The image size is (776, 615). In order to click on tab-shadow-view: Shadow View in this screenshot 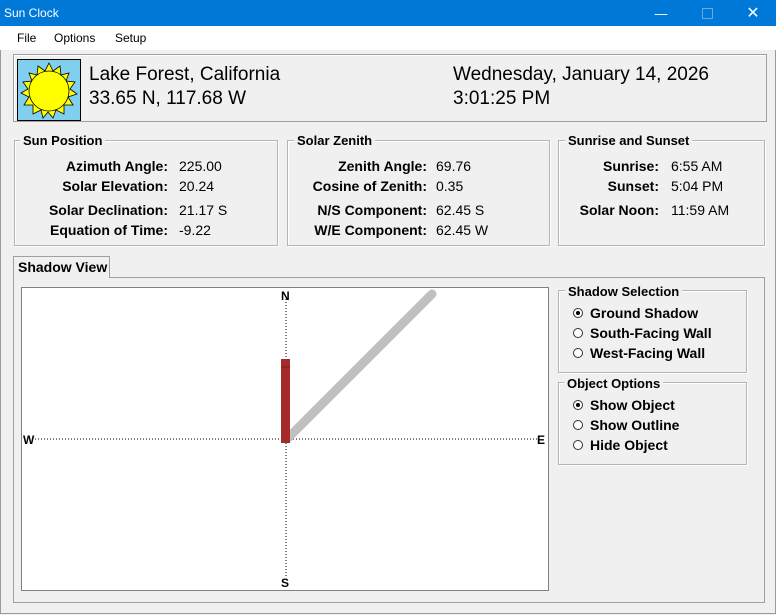, I will do `click(61, 267)`.